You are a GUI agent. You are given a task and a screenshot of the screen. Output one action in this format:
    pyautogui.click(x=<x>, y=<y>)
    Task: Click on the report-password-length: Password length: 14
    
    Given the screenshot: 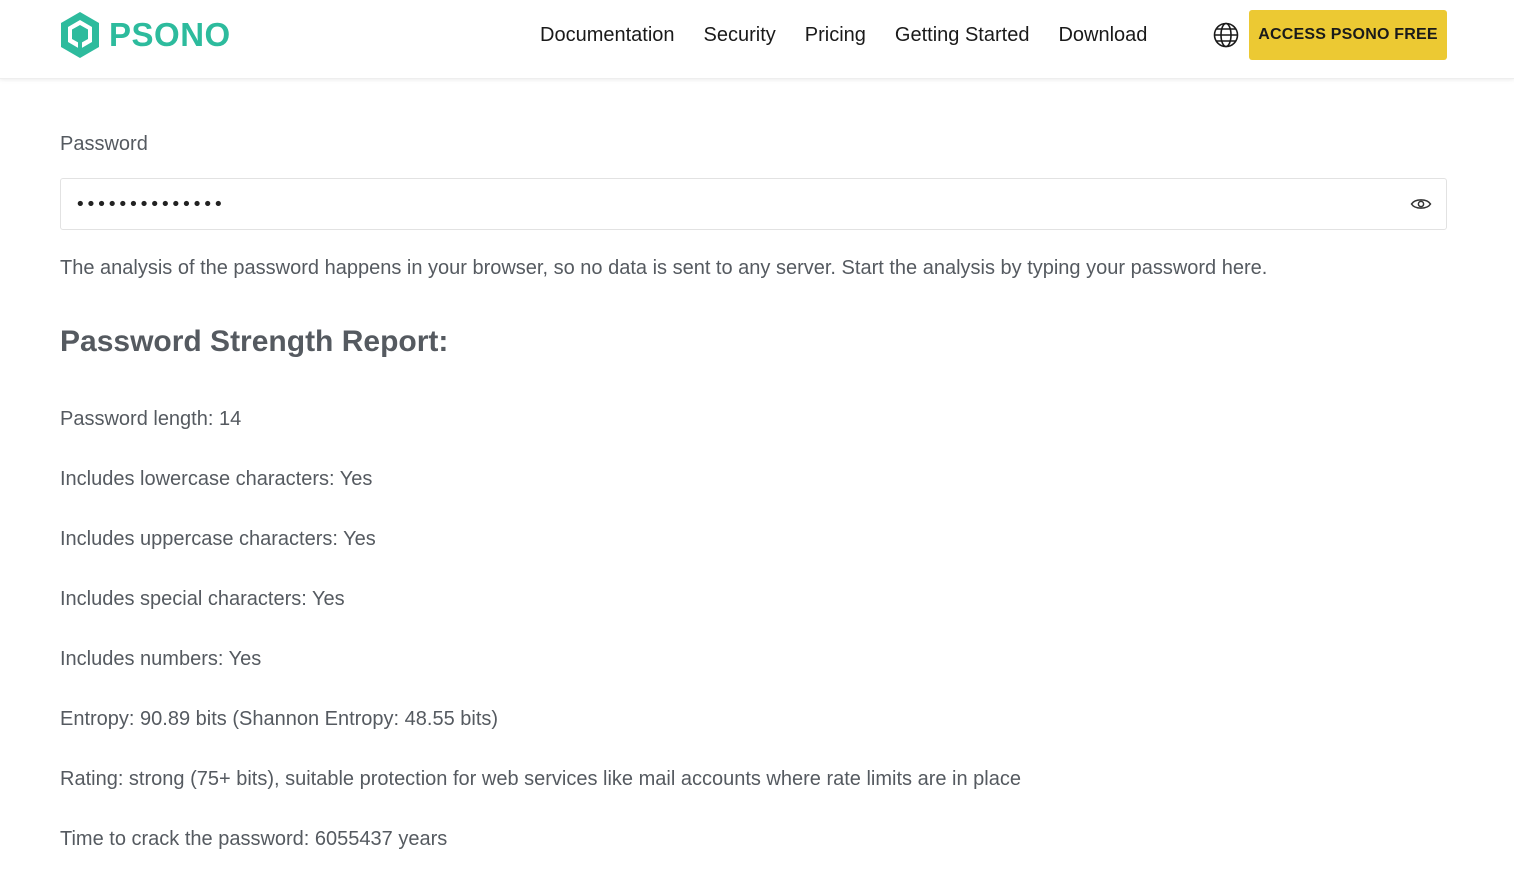 What is the action you would take?
    pyautogui.click(x=151, y=419)
    